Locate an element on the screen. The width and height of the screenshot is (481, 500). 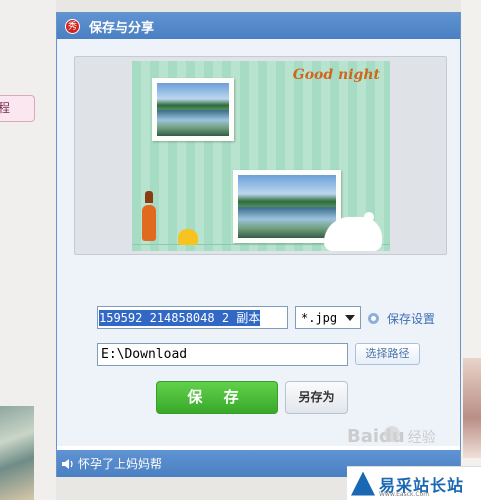
status-message-link: 怀孕了上妈妈帮 is located at coordinates (120, 463).